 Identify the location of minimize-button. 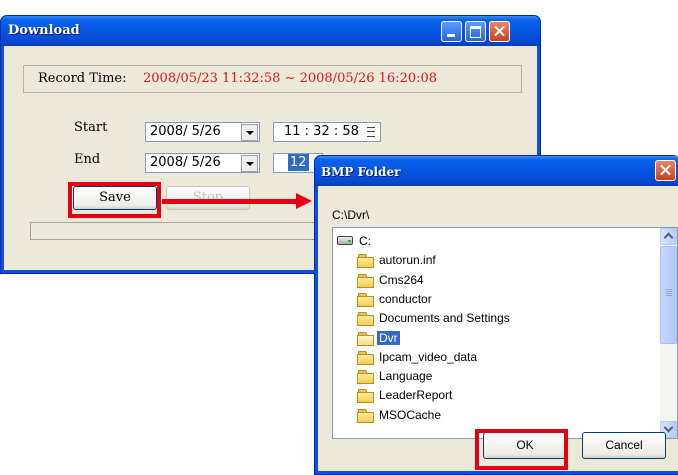
(451, 31).